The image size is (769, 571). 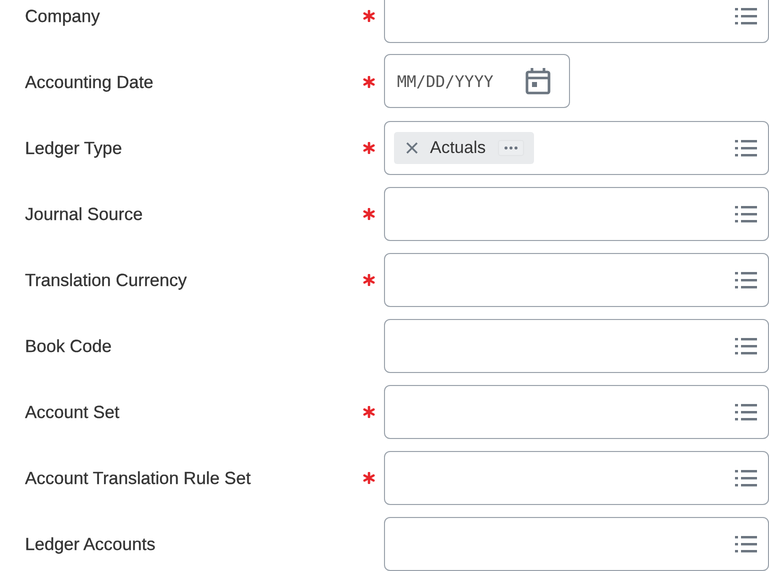 I want to click on token-label: Actuals, so click(x=458, y=148).